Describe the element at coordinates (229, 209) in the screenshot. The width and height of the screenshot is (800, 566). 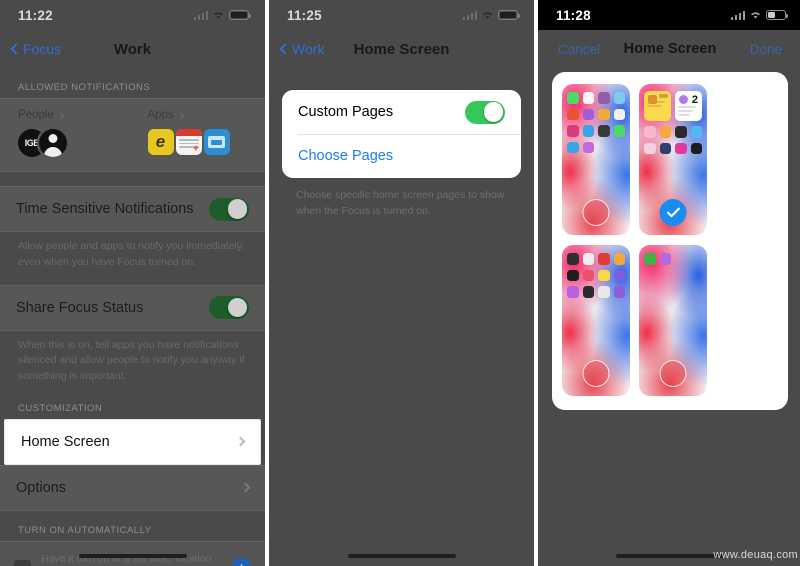
I see `time-sensitive-toggle` at that location.